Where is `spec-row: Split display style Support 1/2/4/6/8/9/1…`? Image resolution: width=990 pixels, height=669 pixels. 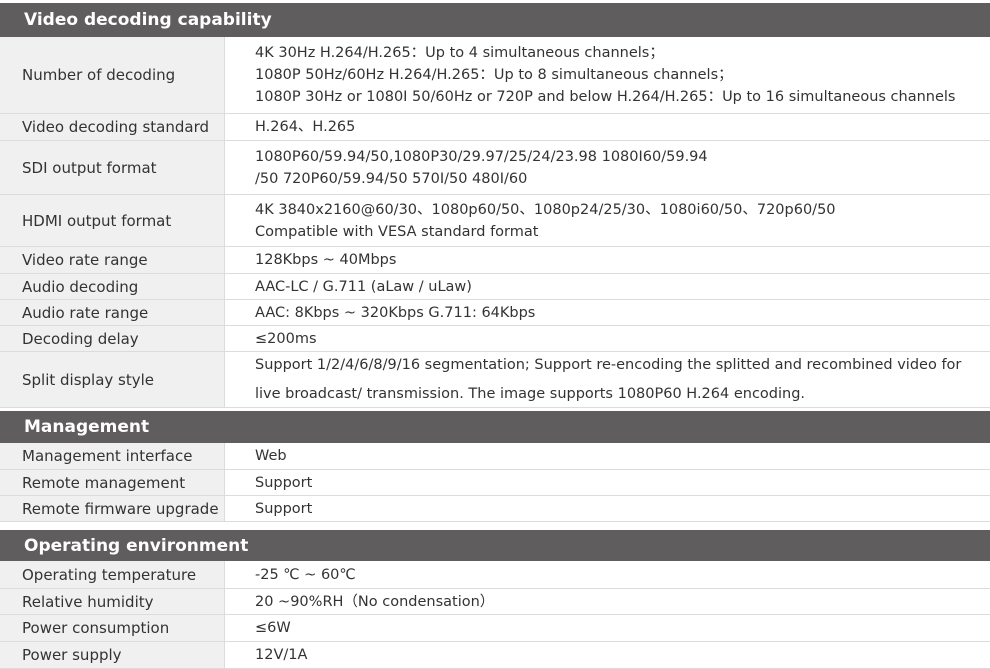
spec-row: Split display style Support 1/2/4/6/8/9/1… is located at coordinates (495, 380).